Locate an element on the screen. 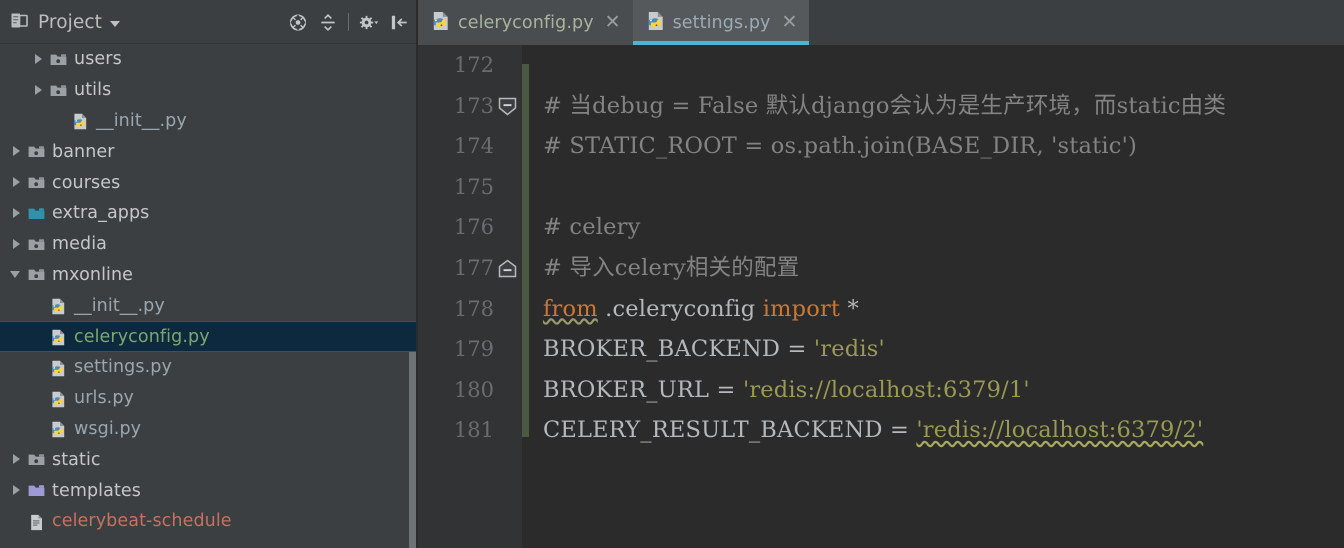 This screenshot has height=548, width=1344. tree-item-label: courses is located at coordinates (86, 182).